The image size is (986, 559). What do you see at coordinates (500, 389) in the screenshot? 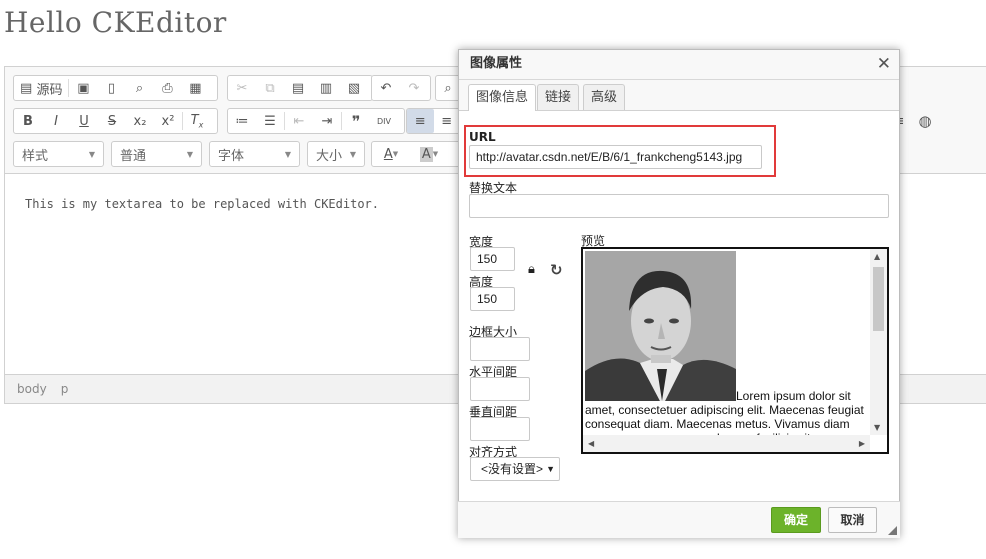
I see `hspace-input` at bounding box center [500, 389].